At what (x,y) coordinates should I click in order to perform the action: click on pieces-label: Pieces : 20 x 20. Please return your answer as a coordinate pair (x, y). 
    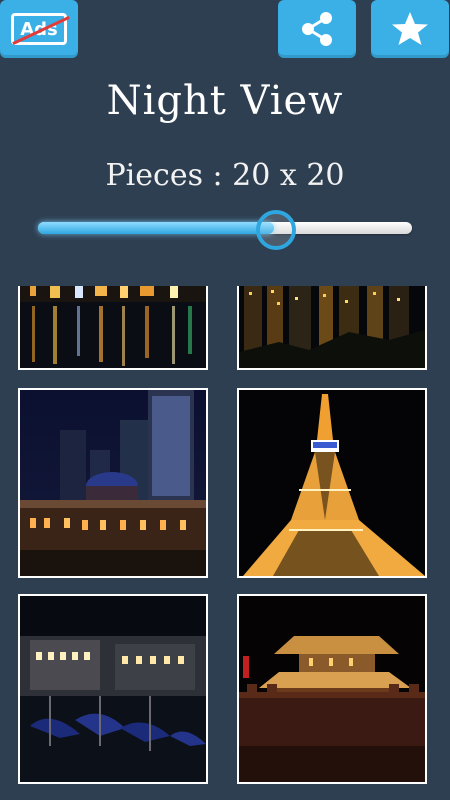
    Looking at the image, I should click on (225, 175).